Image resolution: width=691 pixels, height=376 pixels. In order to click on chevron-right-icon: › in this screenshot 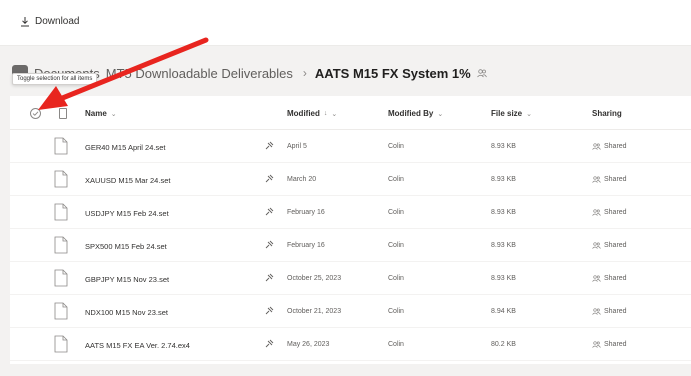, I will do `click(304, 73)`.